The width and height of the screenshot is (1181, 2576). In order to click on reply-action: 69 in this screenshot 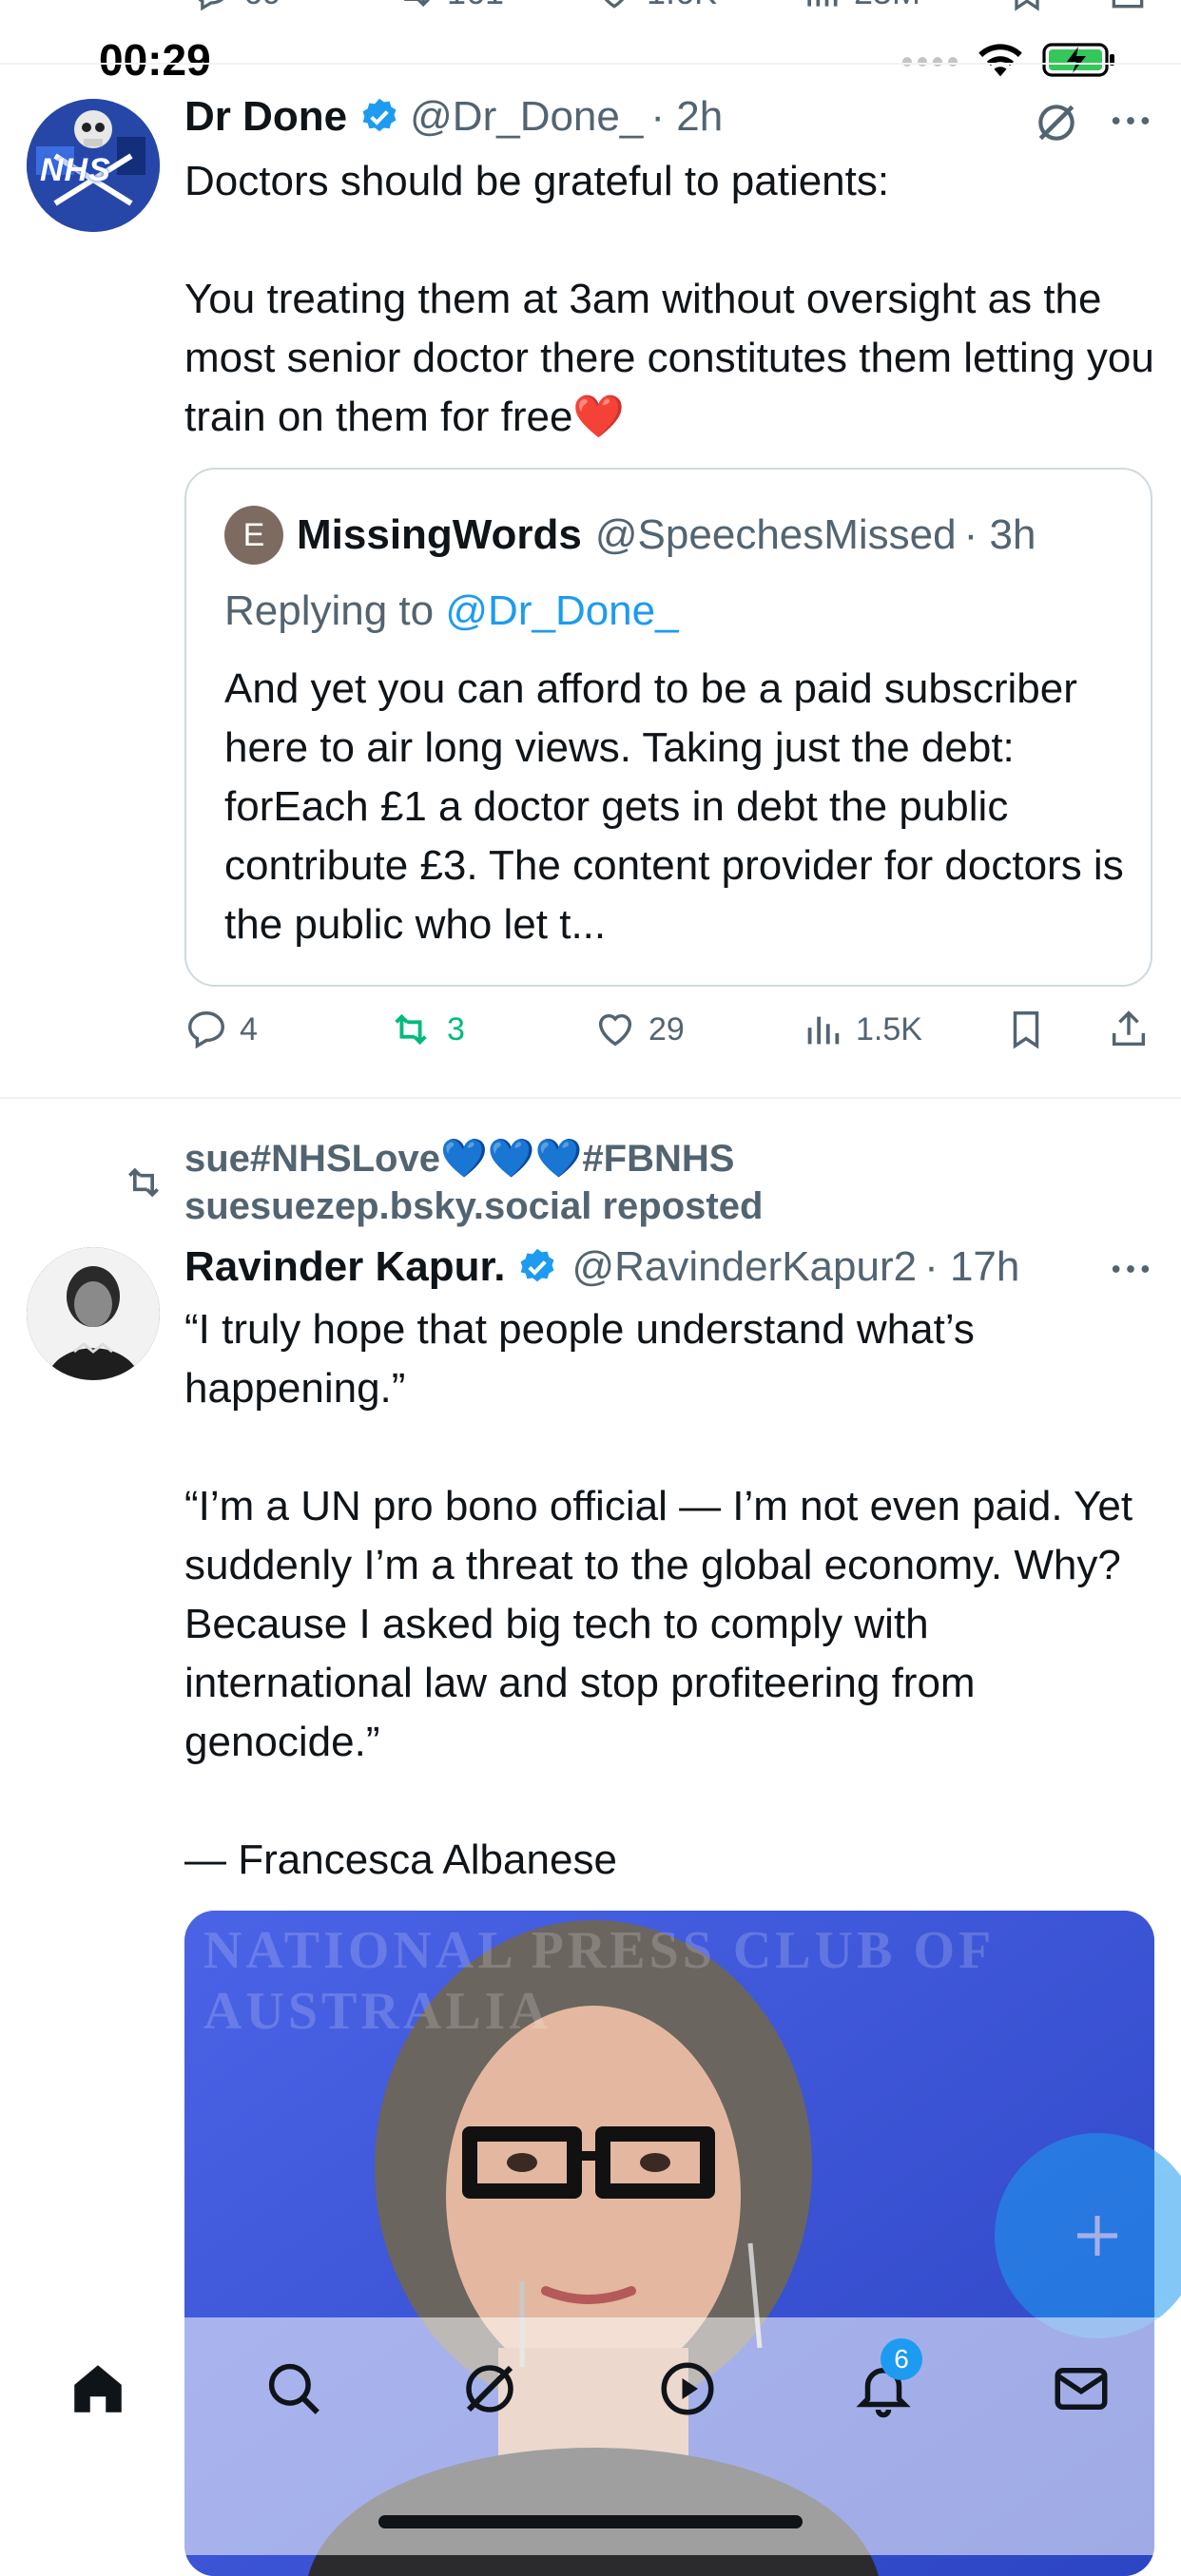, I will do `click(235, 7)`.